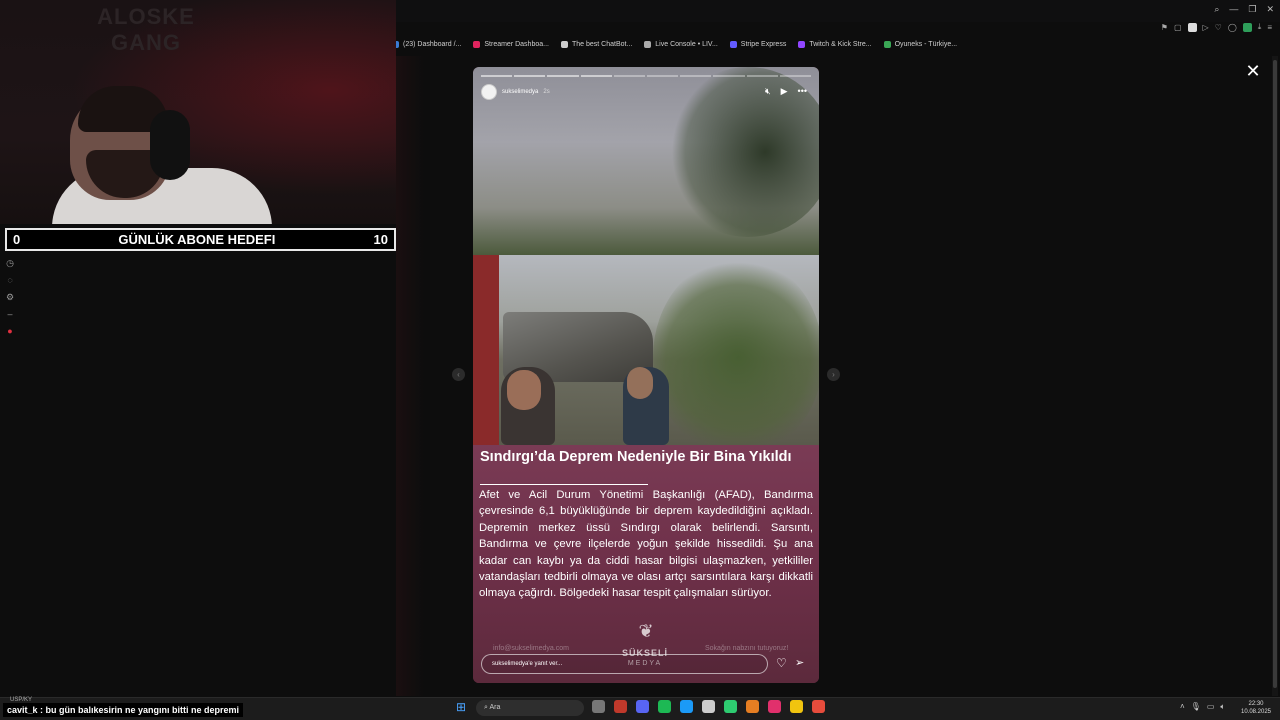  Describe the element at coordinates (1182, 707) in the screenshot. I see `chevron-up-icon: ˄` at that location.